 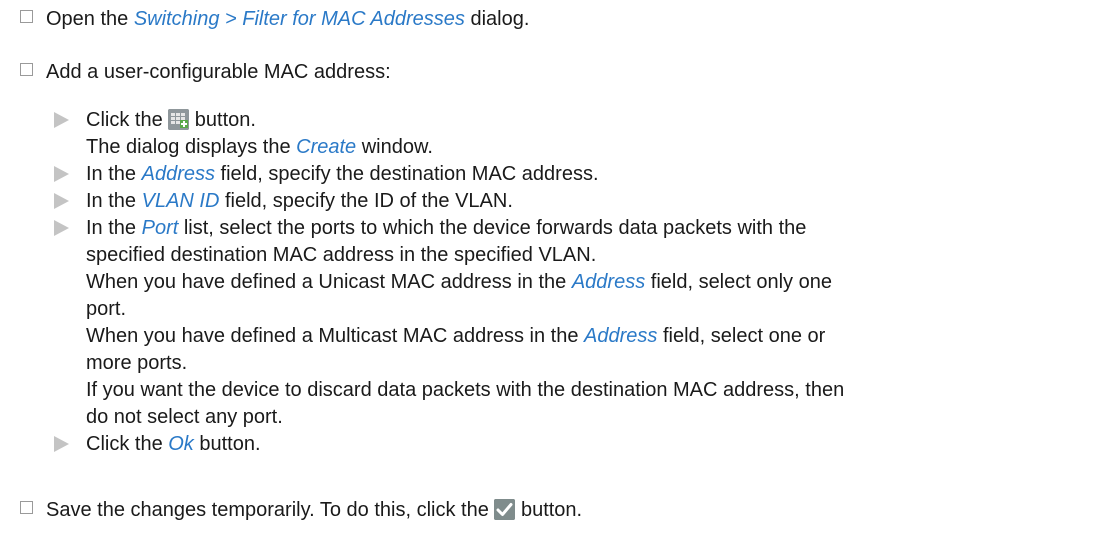 I want to click on create-table-row-icon, so click(x=179, y=119).